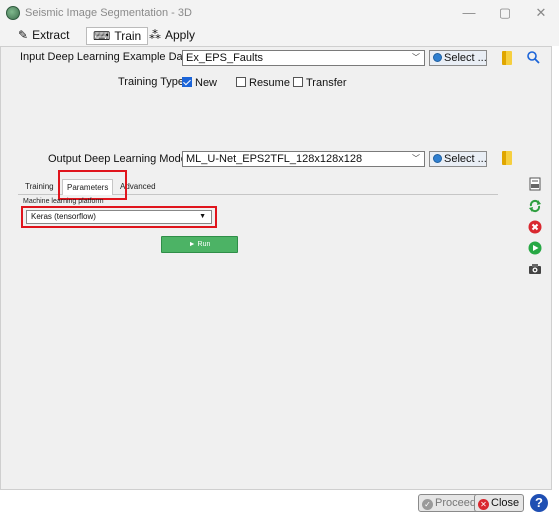 Image resolution: width=559 pixels, height=517 pixels. I want to click on new-label: New, so click(206, 83).